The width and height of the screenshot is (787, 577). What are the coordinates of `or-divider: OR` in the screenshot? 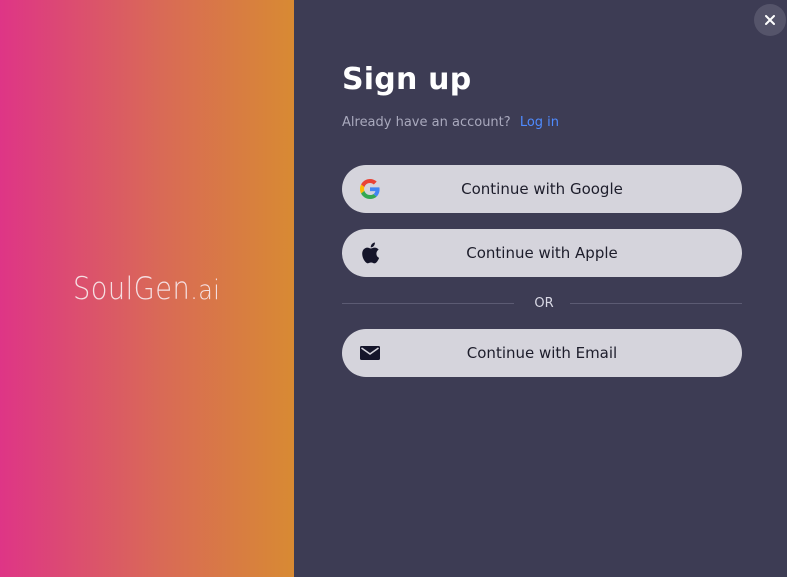 It's located at (542, 303).